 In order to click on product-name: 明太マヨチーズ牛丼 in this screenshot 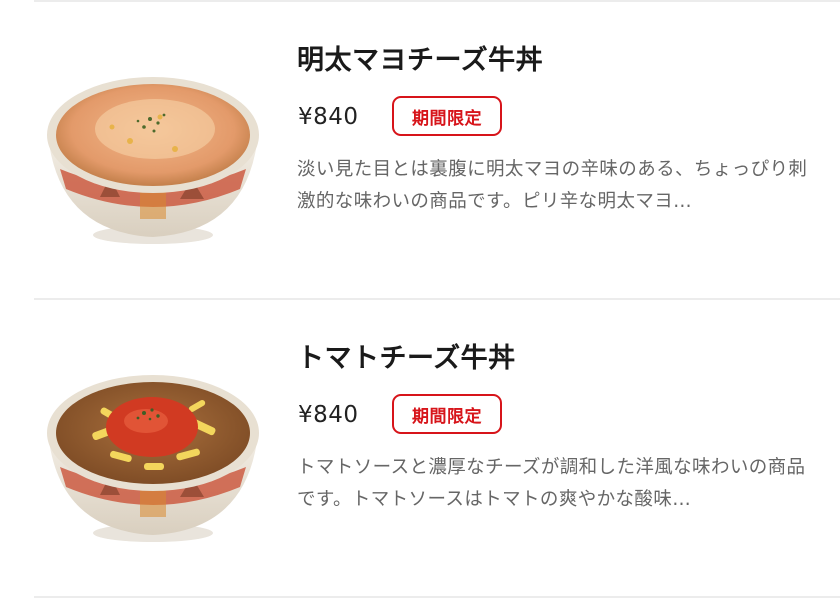, I will do `click(420, 60)`.